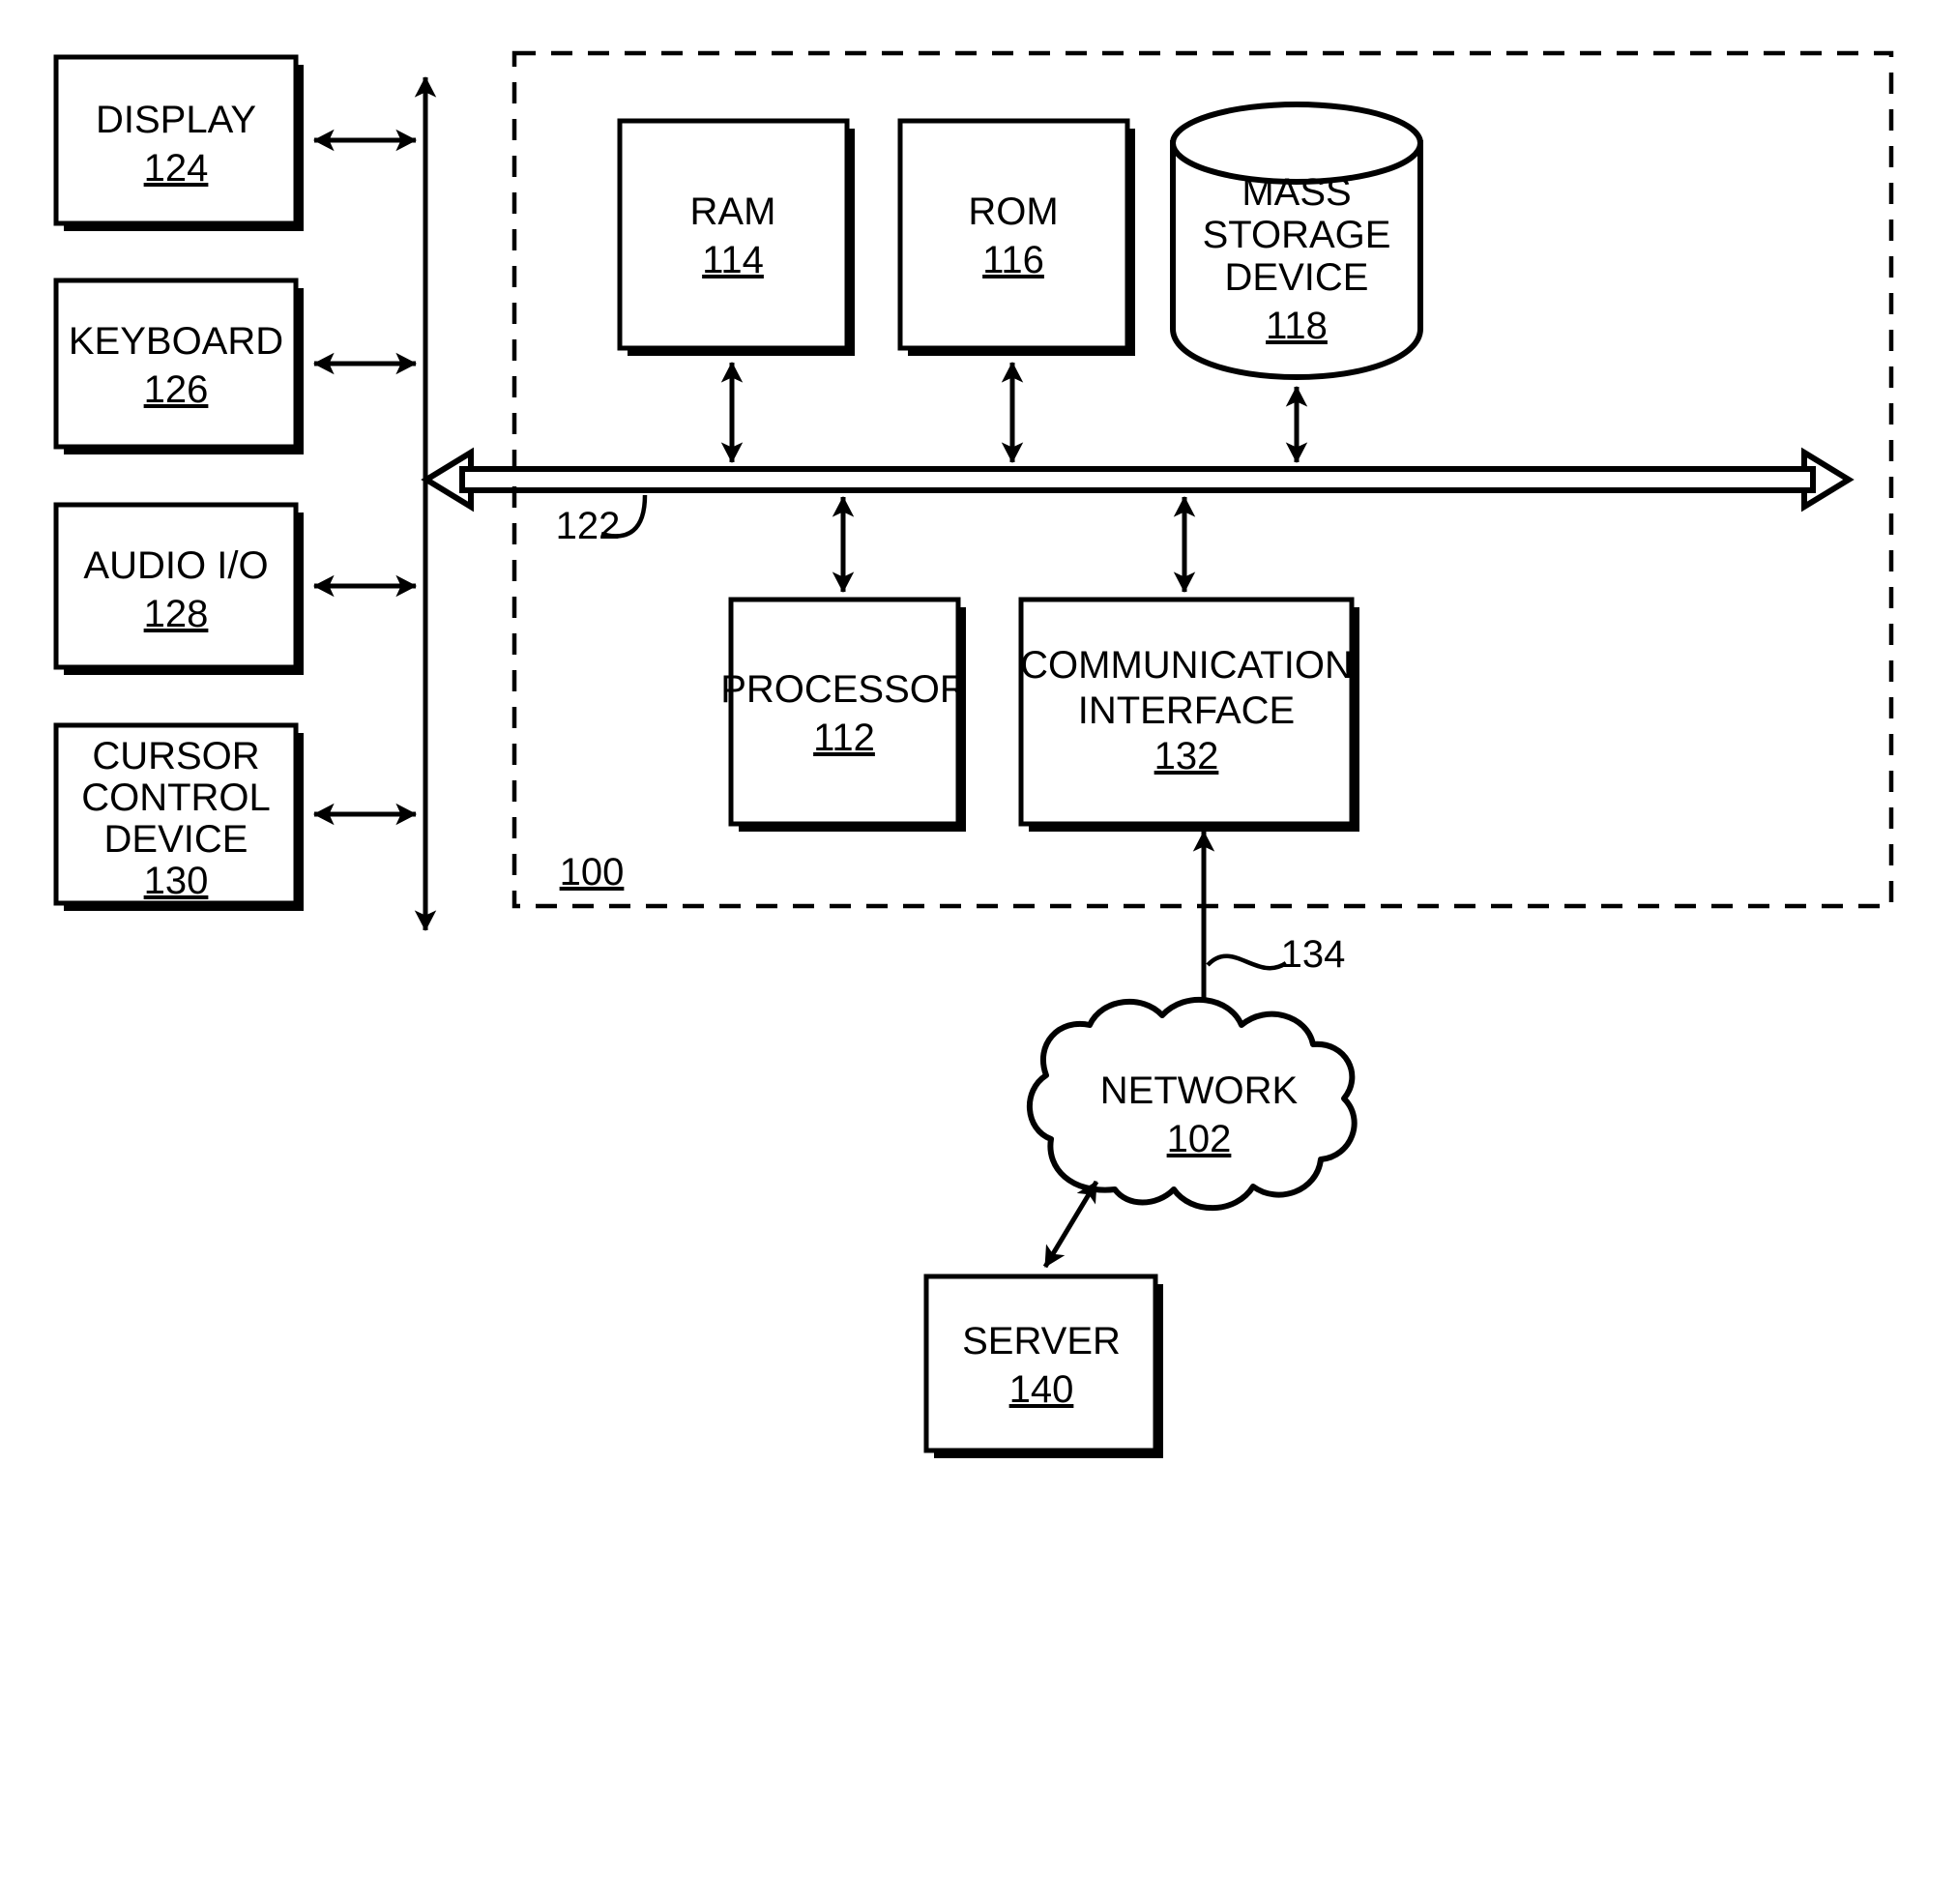  Describe the element at coordinates (844, 690) in the screenshot. I see `processor-label: PROCESSOR` at that location.